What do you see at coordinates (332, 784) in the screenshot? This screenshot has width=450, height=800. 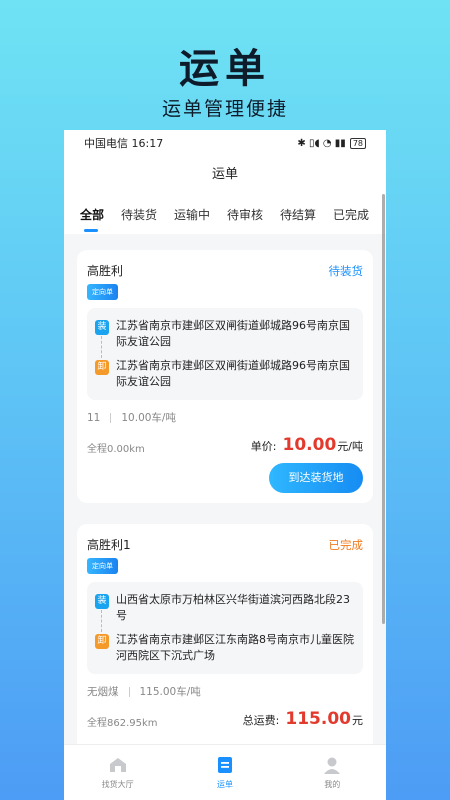 I see `nav-label: 我的` at bounding box center [332, 784].